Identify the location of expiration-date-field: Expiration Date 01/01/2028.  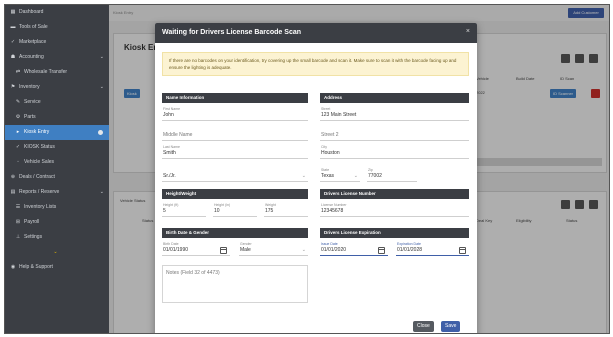
(432, 249).